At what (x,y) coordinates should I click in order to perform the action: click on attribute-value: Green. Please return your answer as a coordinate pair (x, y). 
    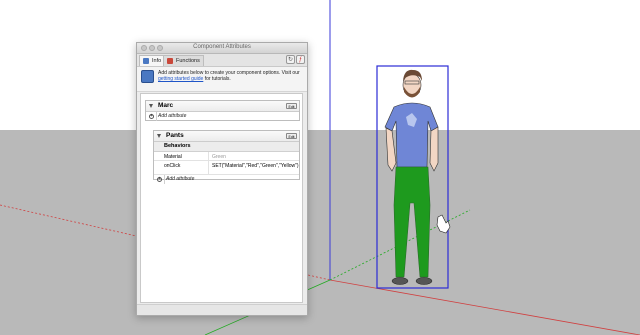
    Looking at the image, I should click on (252, 157).